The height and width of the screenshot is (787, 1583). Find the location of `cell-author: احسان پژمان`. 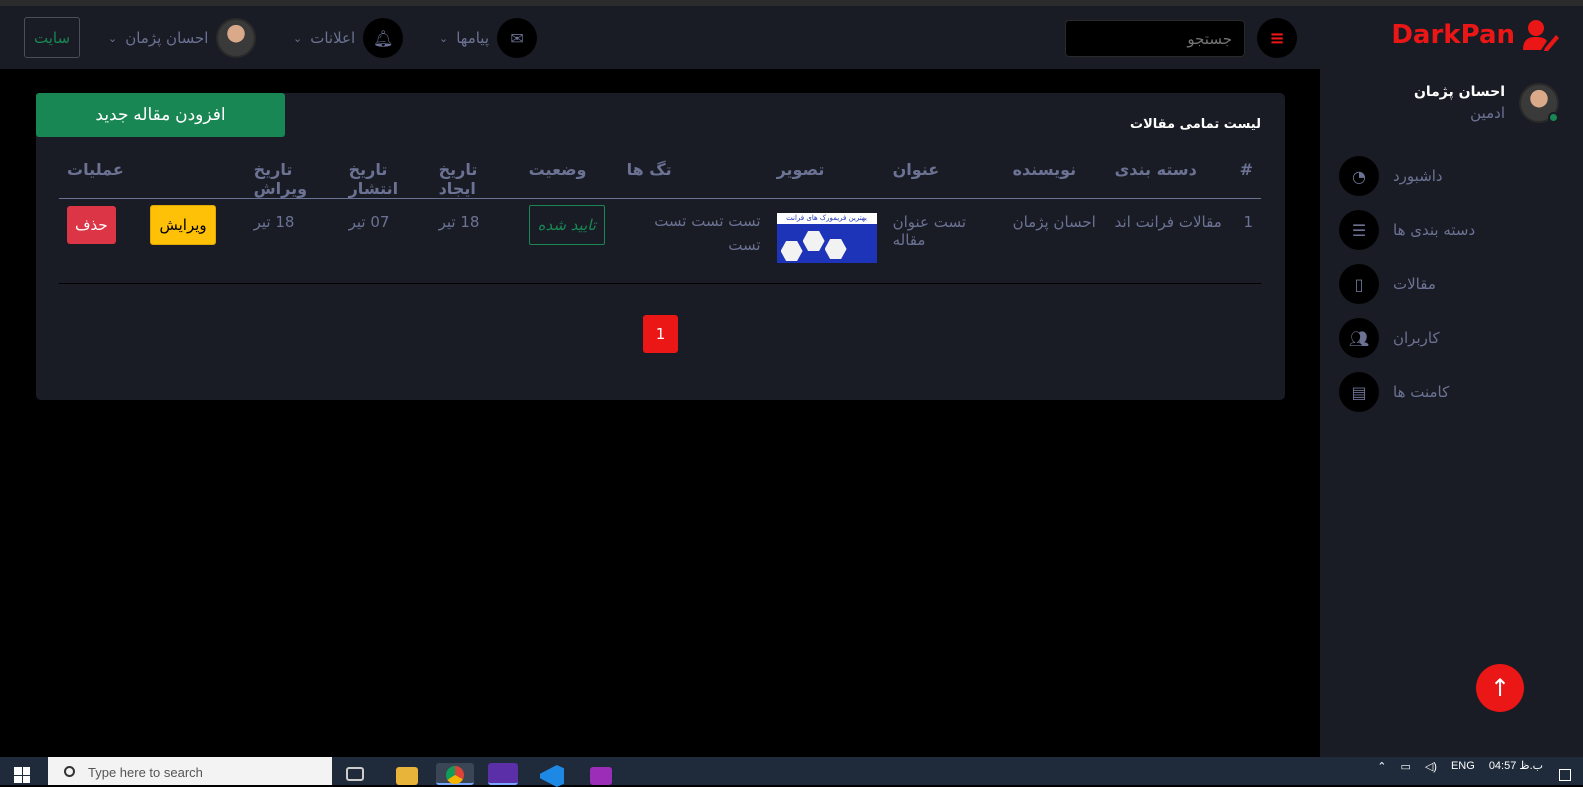

cell-author: احسان پژمان is located at coordinates (1055, 241).